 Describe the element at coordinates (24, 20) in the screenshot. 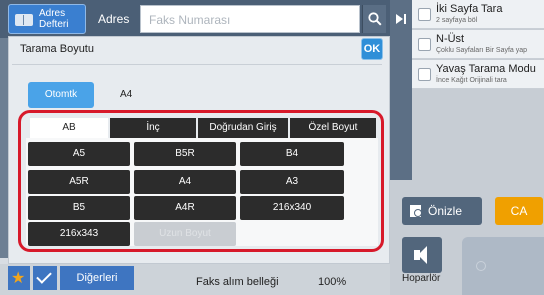

I see `address-book-icon` at that location.